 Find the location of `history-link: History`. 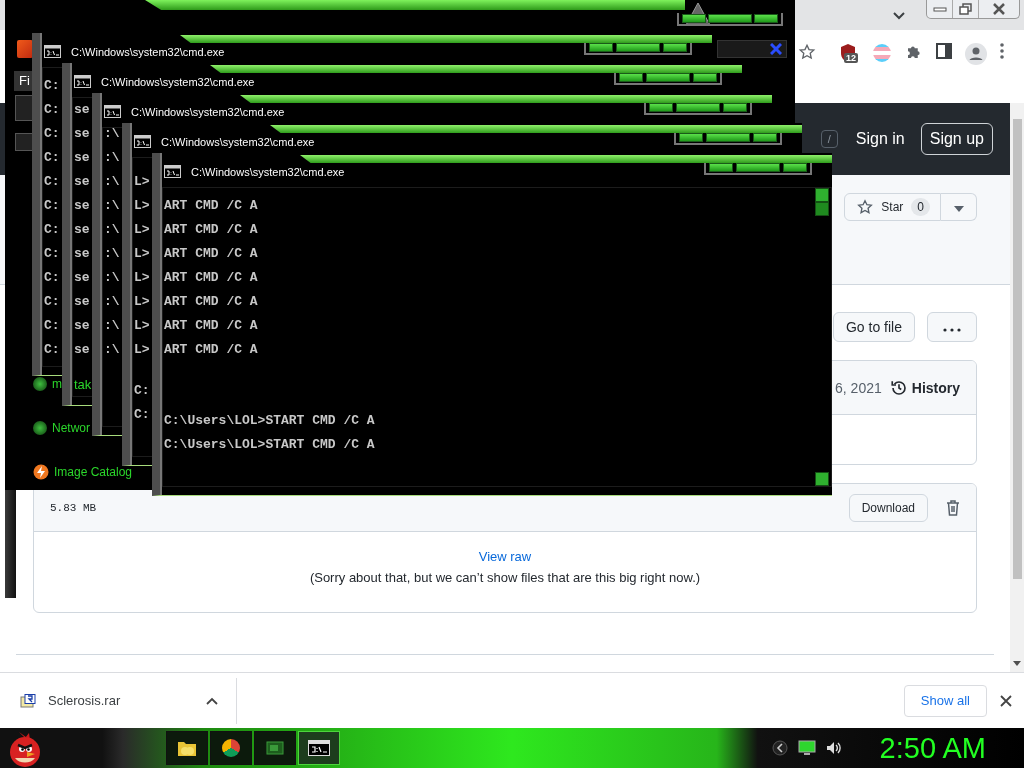

history-link: History is located at coordinates (924, 387).